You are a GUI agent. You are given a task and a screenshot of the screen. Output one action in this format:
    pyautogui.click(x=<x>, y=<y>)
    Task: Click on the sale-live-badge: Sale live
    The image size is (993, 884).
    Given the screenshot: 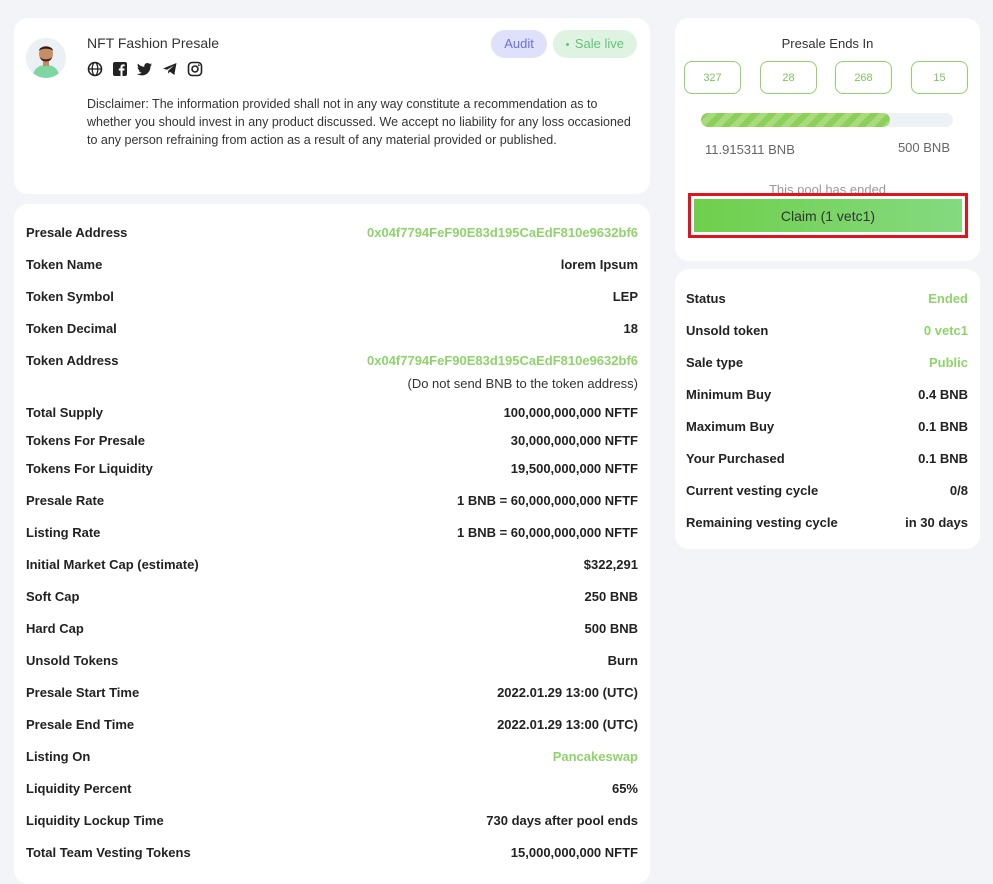 What is the action you would take?
    pyautogui.click(x=594, y=44)
    